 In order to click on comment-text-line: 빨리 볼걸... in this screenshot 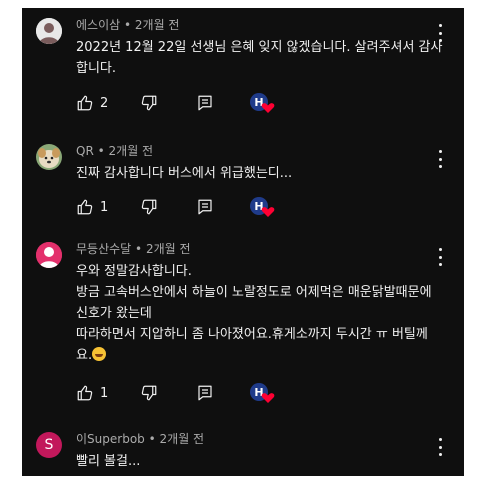, I will do `click(108, 461)`.